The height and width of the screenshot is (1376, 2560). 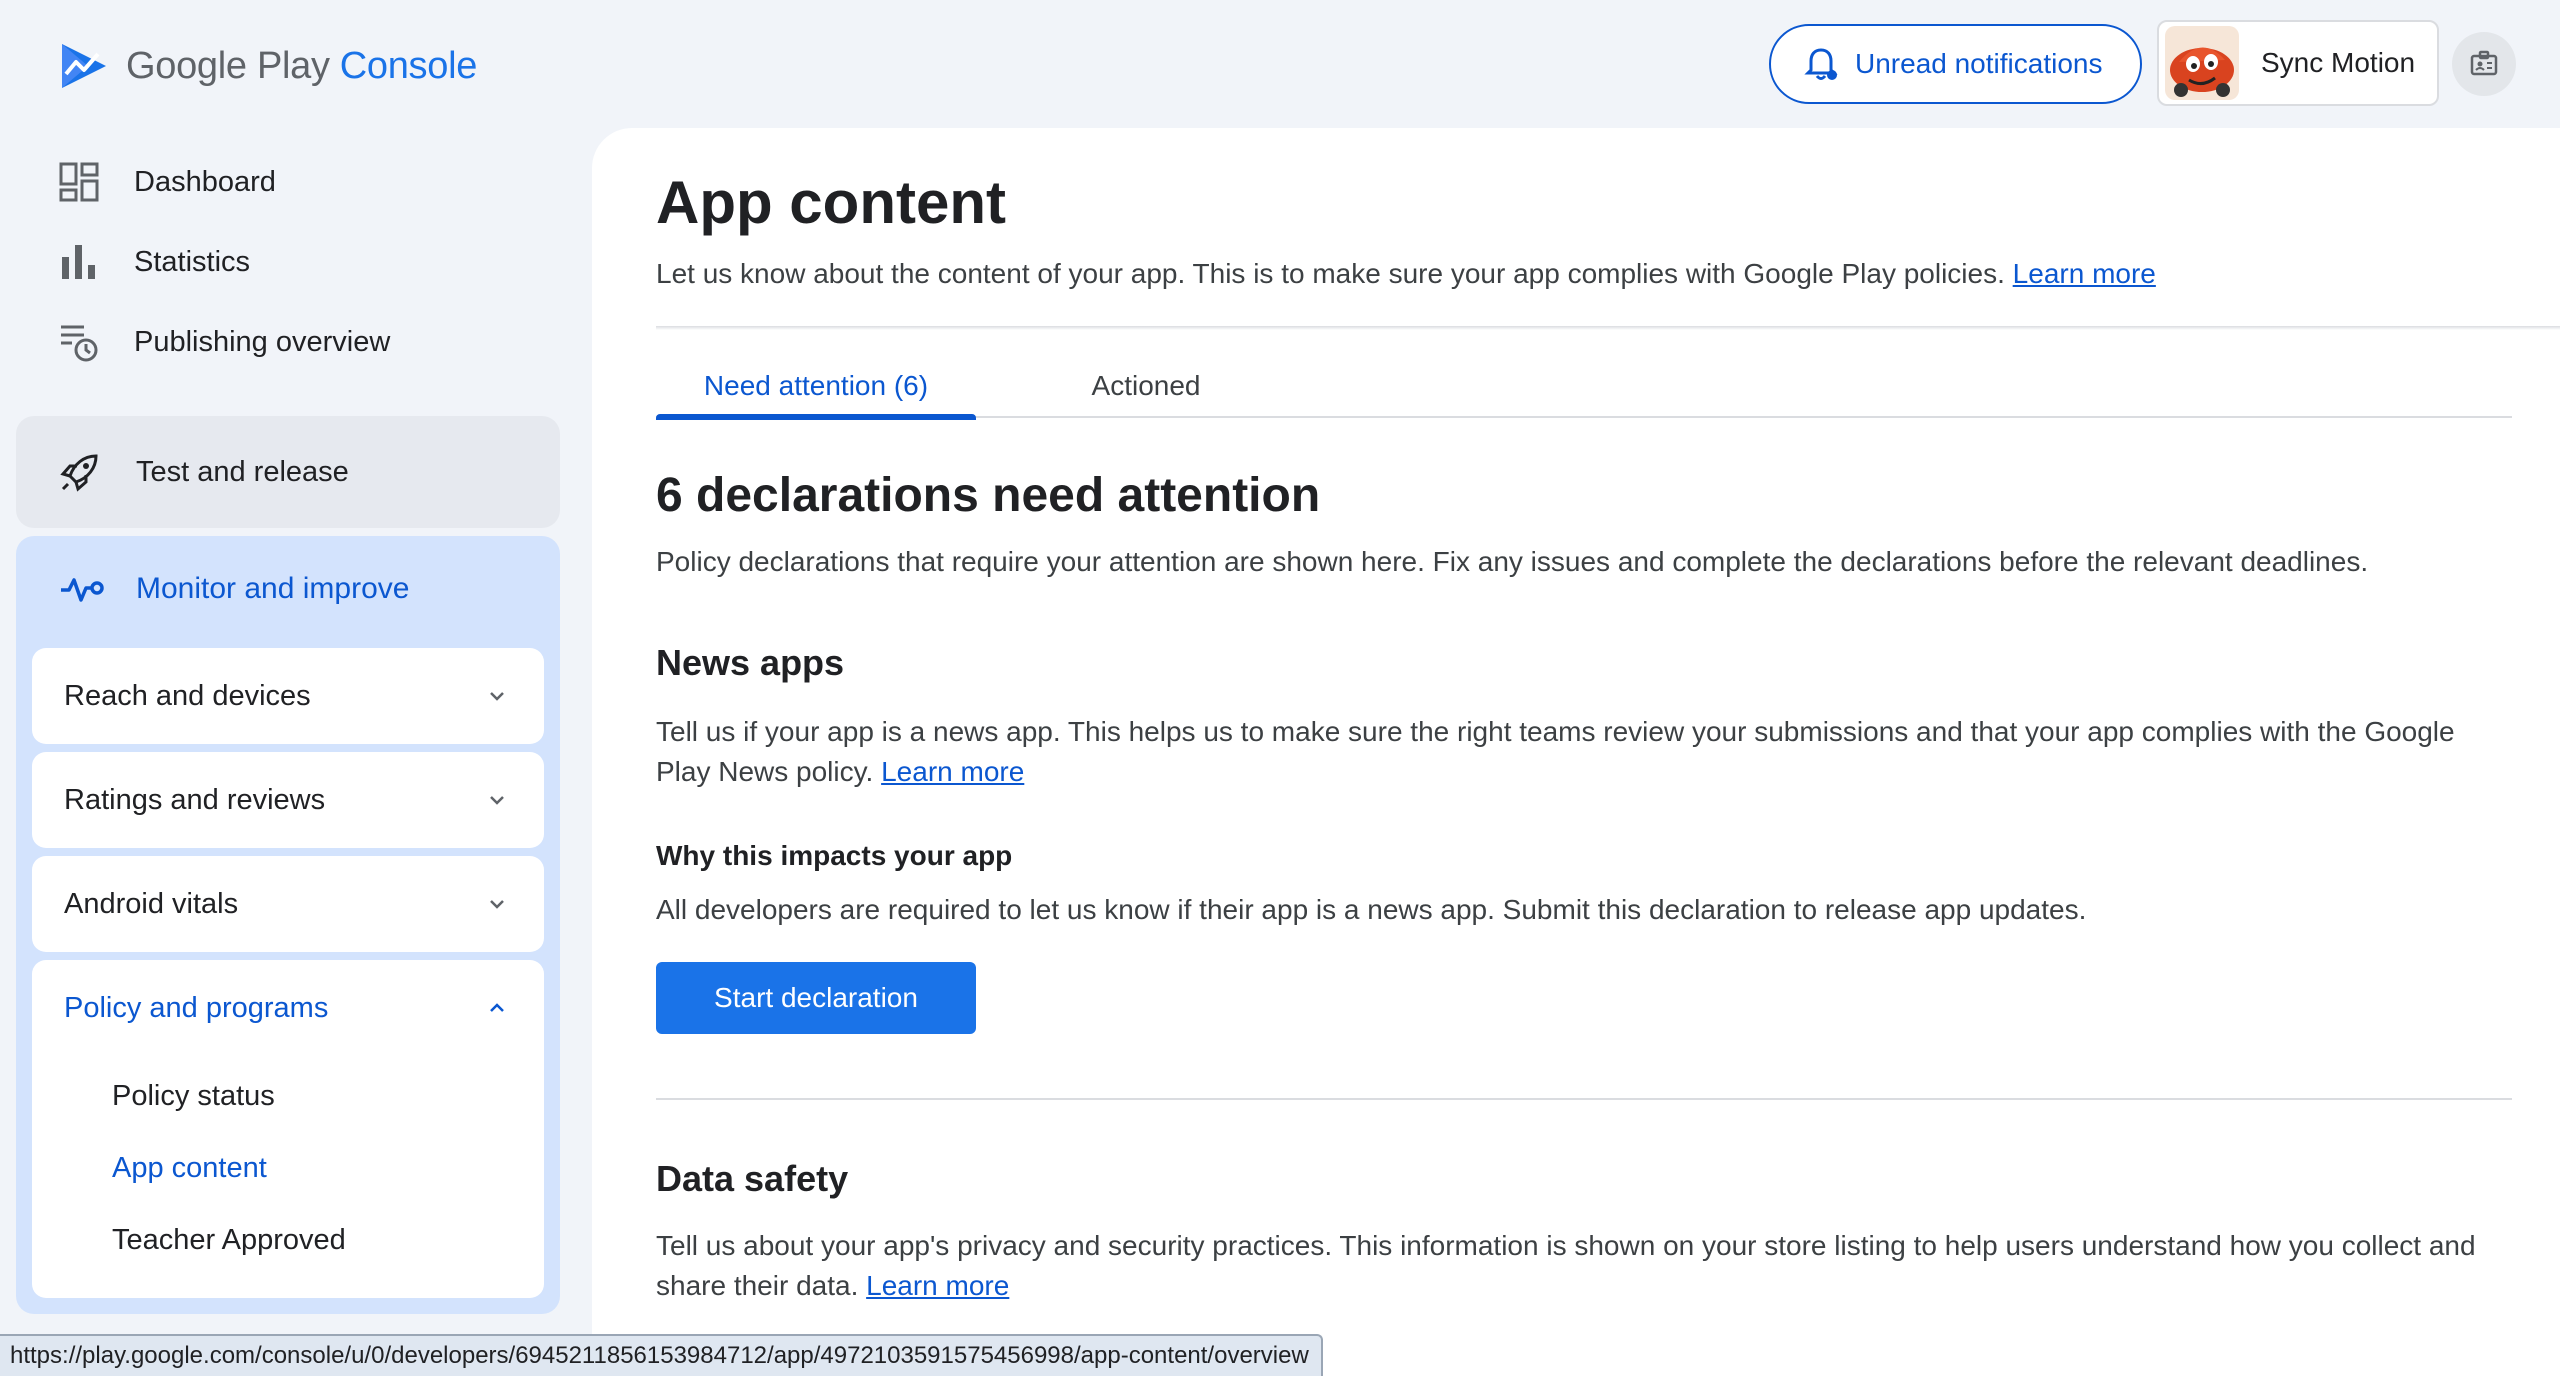 I want to click on google-play-console-logo: Google Play Console, so click(x=267, y=66).